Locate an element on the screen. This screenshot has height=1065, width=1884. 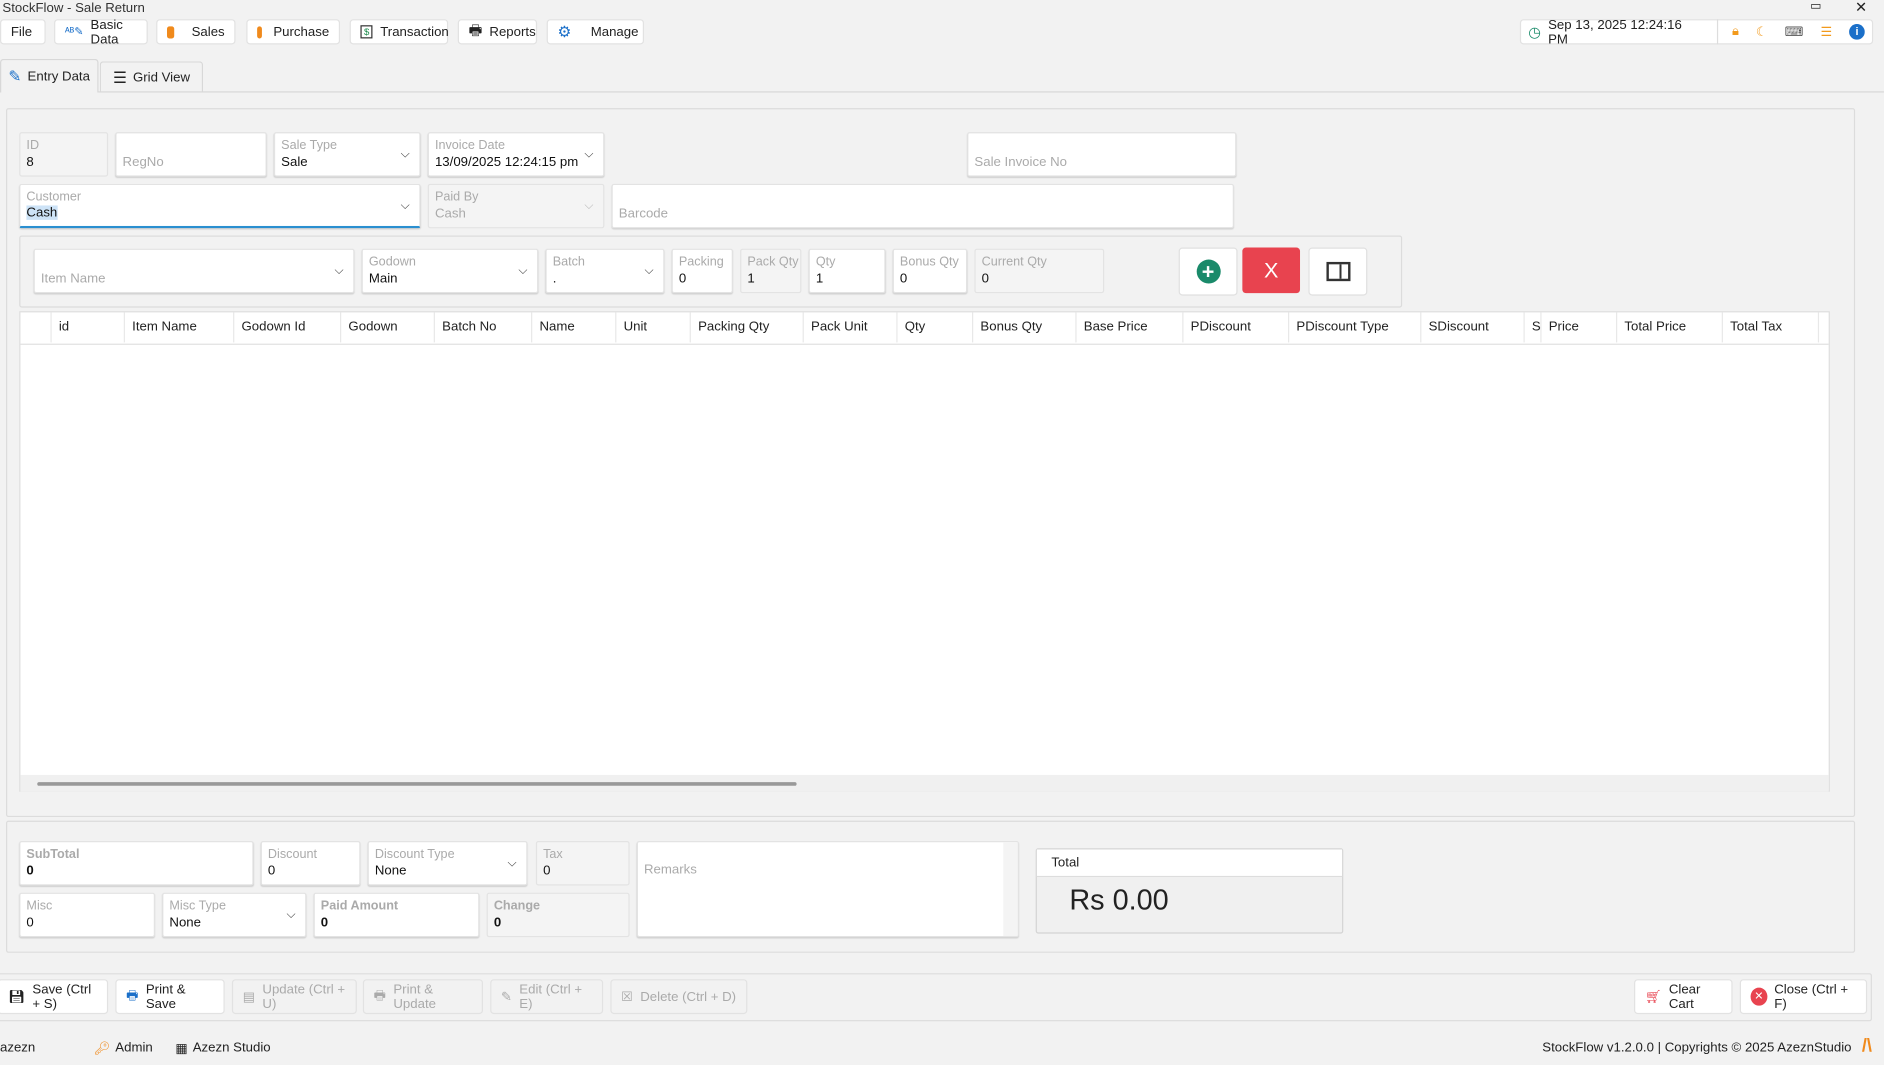
total-value: Rs 0.00 is located at coordinates (1119, 900).